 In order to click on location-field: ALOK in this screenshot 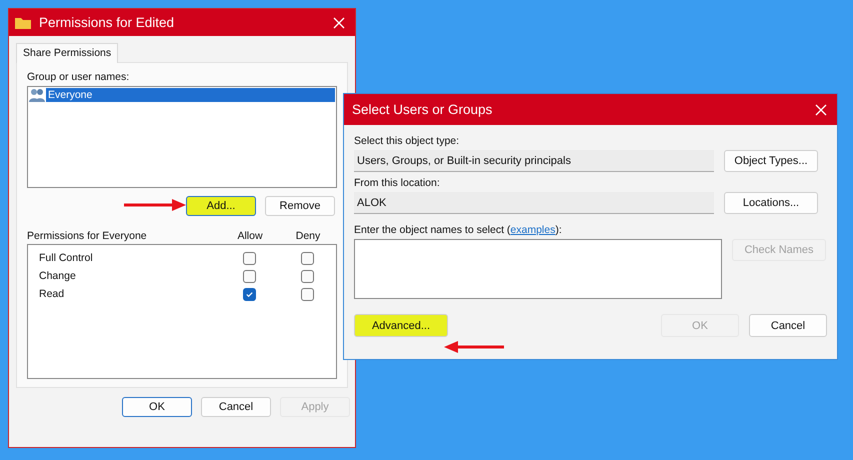, I will do `click(534, 203)`.